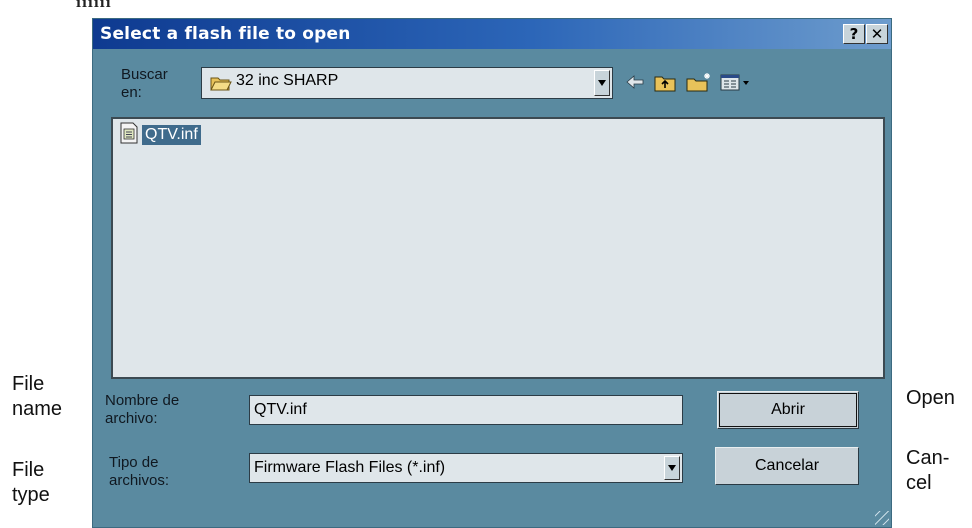 The width and height of the screenshot is (972, 528). I want to click on file-type-value: Firmware Flash Files (*.inf), so click(350, 467).